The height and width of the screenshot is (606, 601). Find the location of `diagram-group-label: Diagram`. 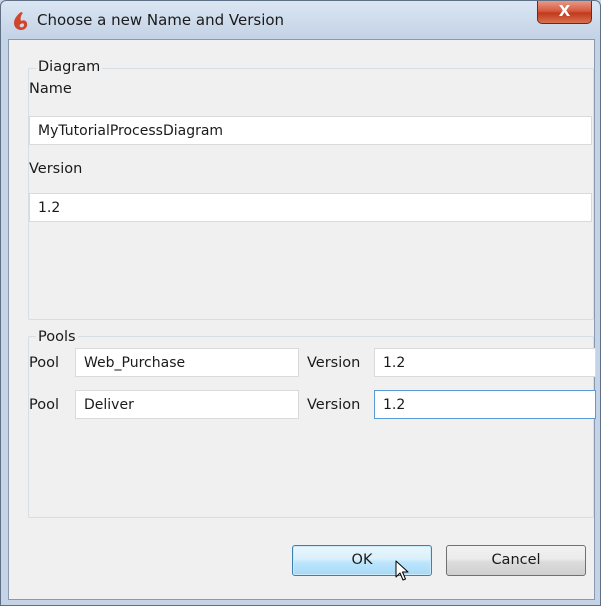

diagram-group-label: Diagram is located at coordinates (69, 67).